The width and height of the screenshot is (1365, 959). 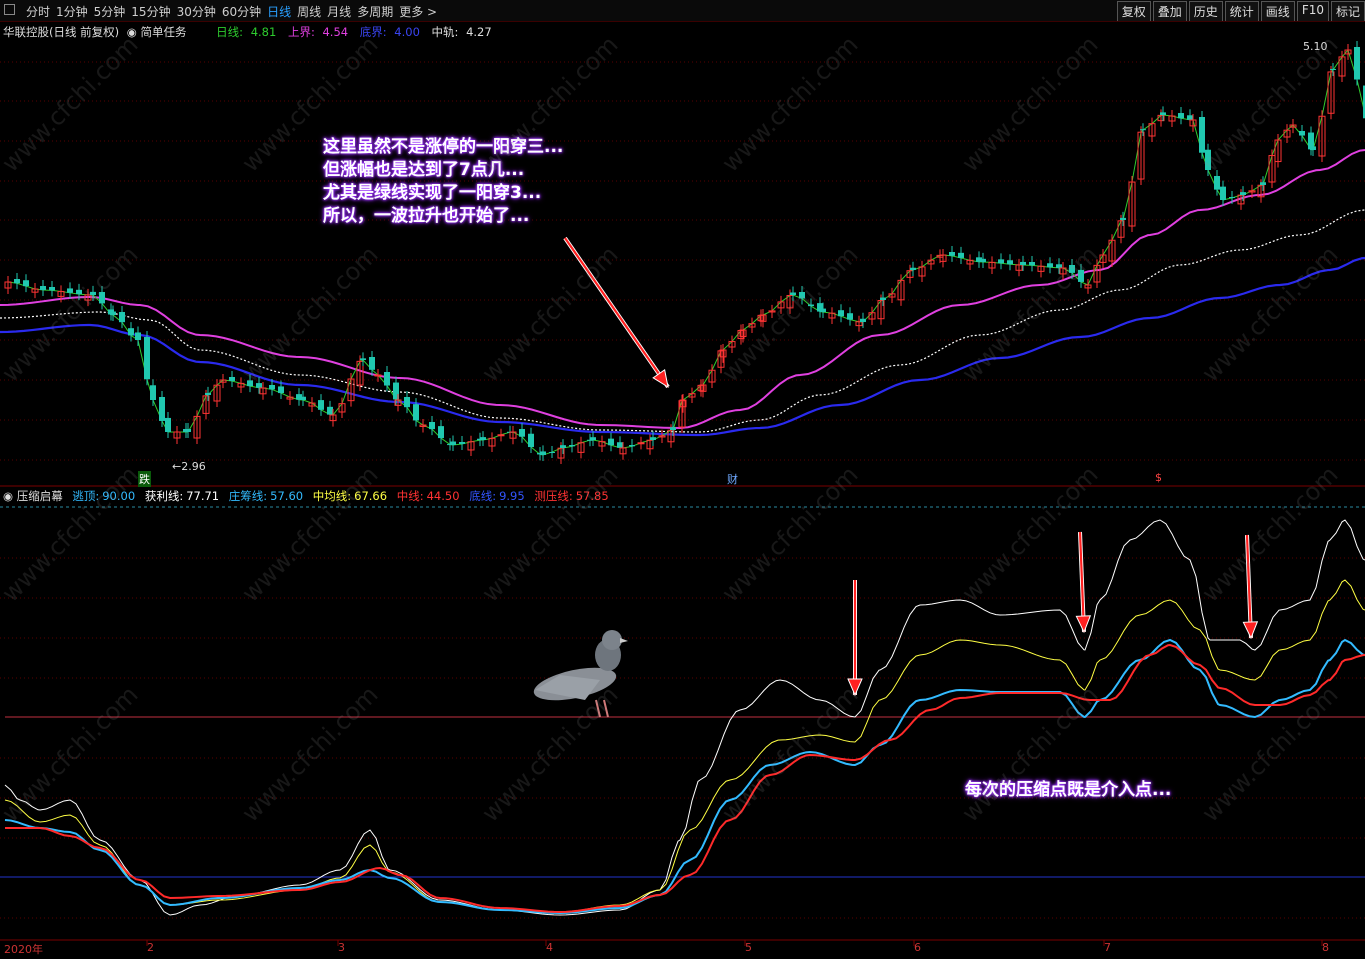 What do you see at coordinates (341, 947) in the screenshot?
I see `x-label-mar: 3` at bounding box center [341, 947].